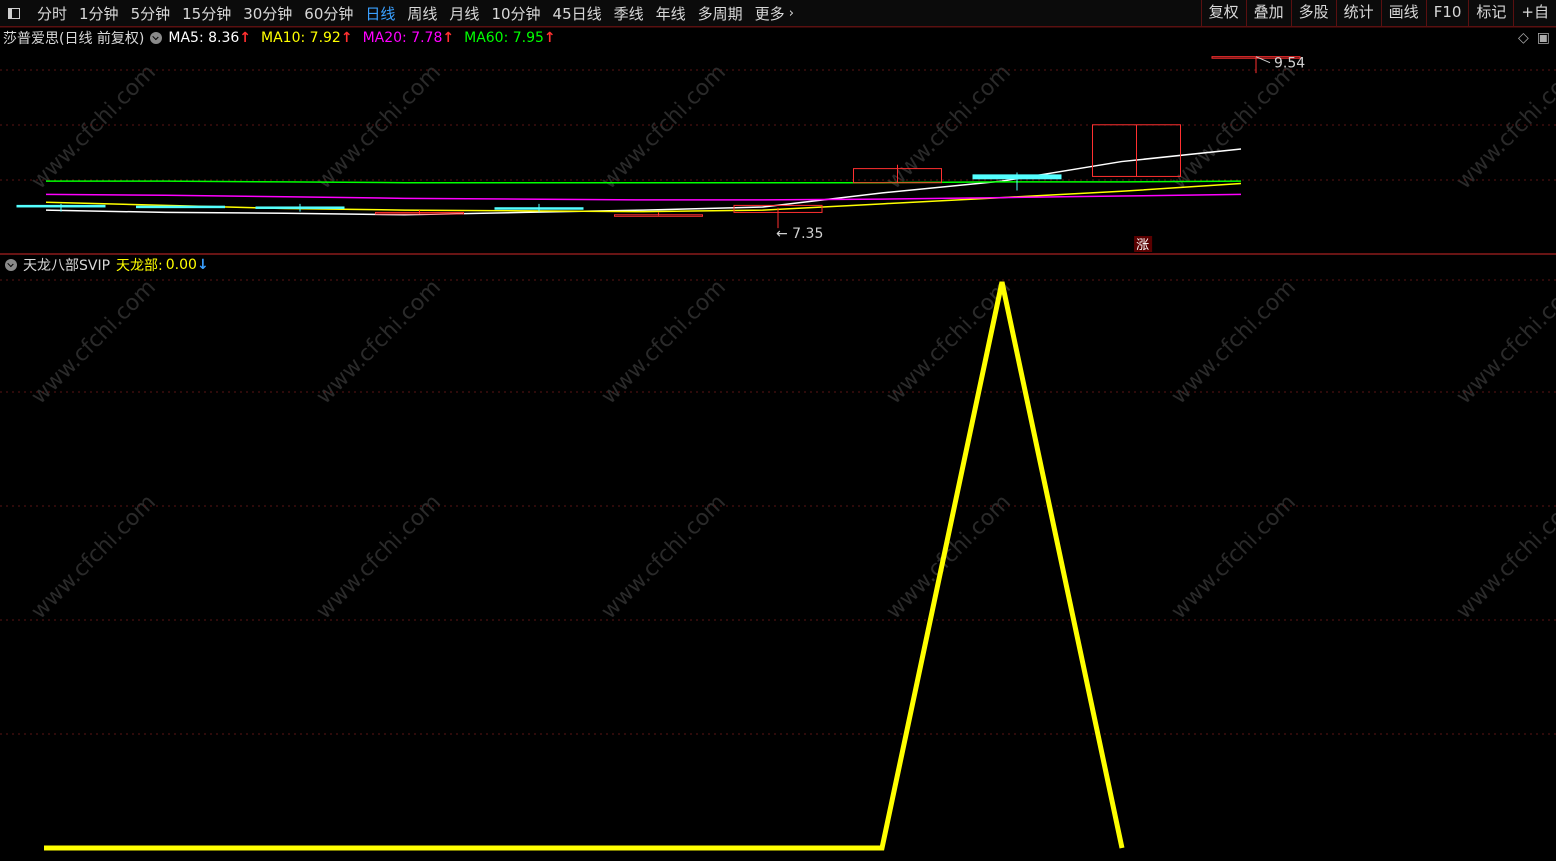 Image resolution: width=1556 pixels, height=861 pixels. Describe the element at coordinates (11, 265) in the screenshot. I see `indicator-collapse-icon` at that location.